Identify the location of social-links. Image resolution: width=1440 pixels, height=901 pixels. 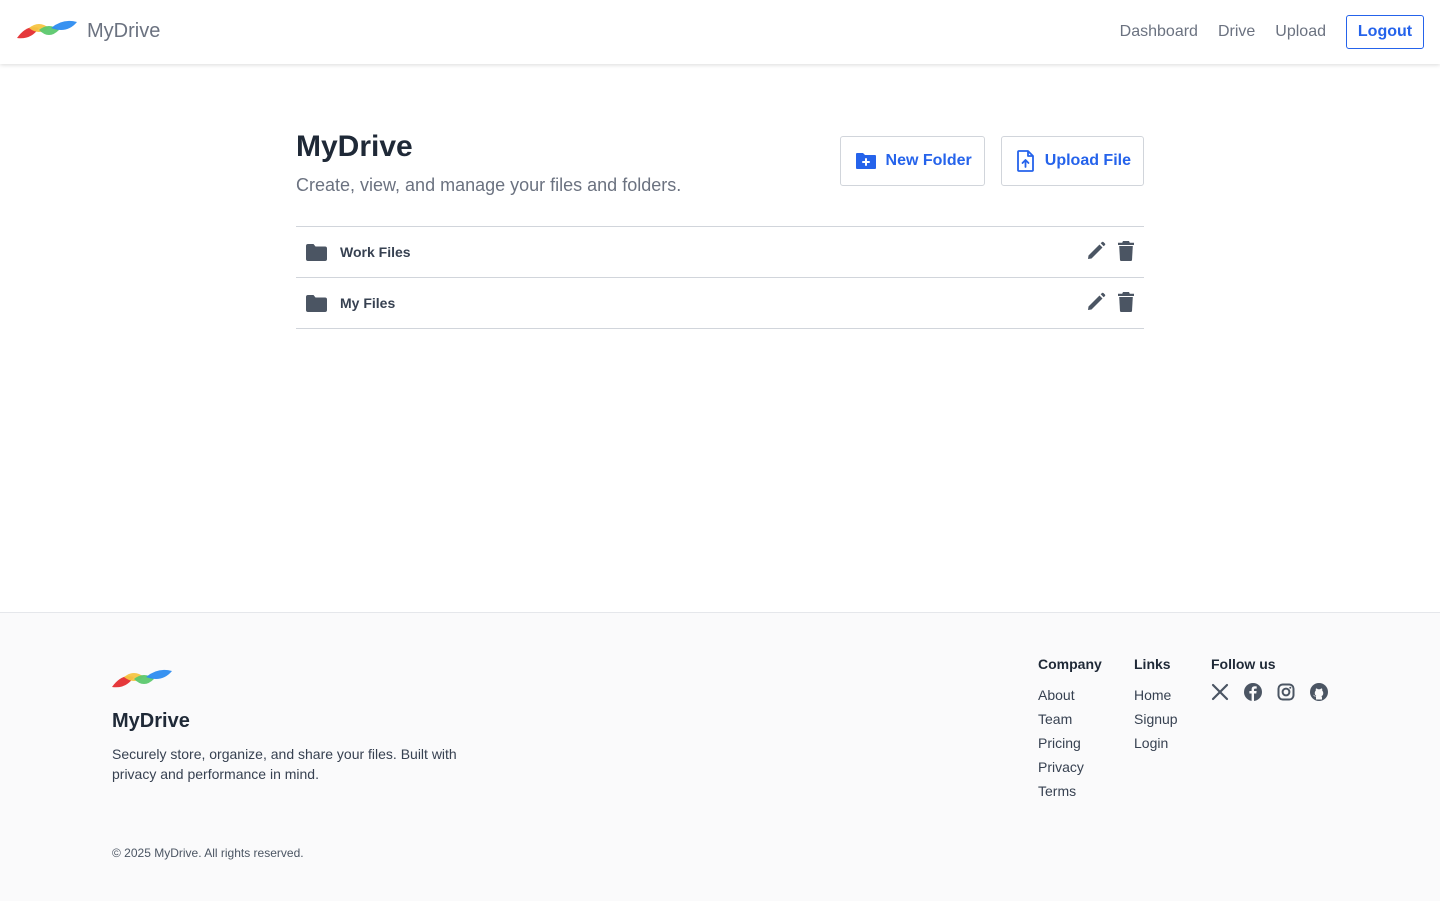
(1277, 692).